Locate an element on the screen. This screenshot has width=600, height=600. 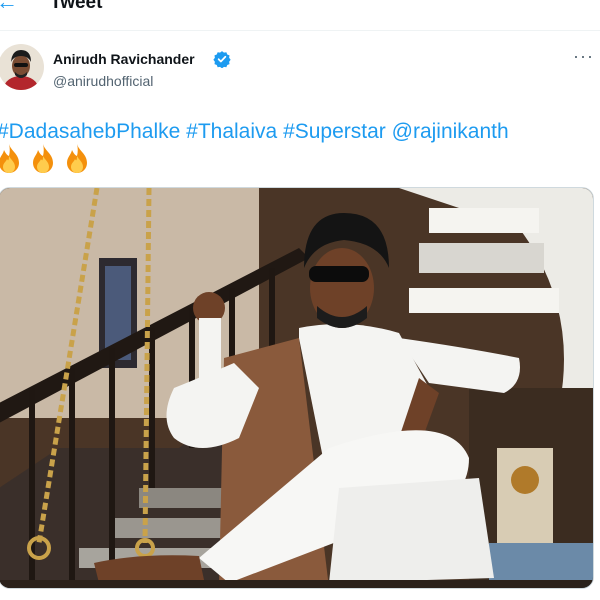
more-options-icon: ··· is located at coordinates (583, 56).